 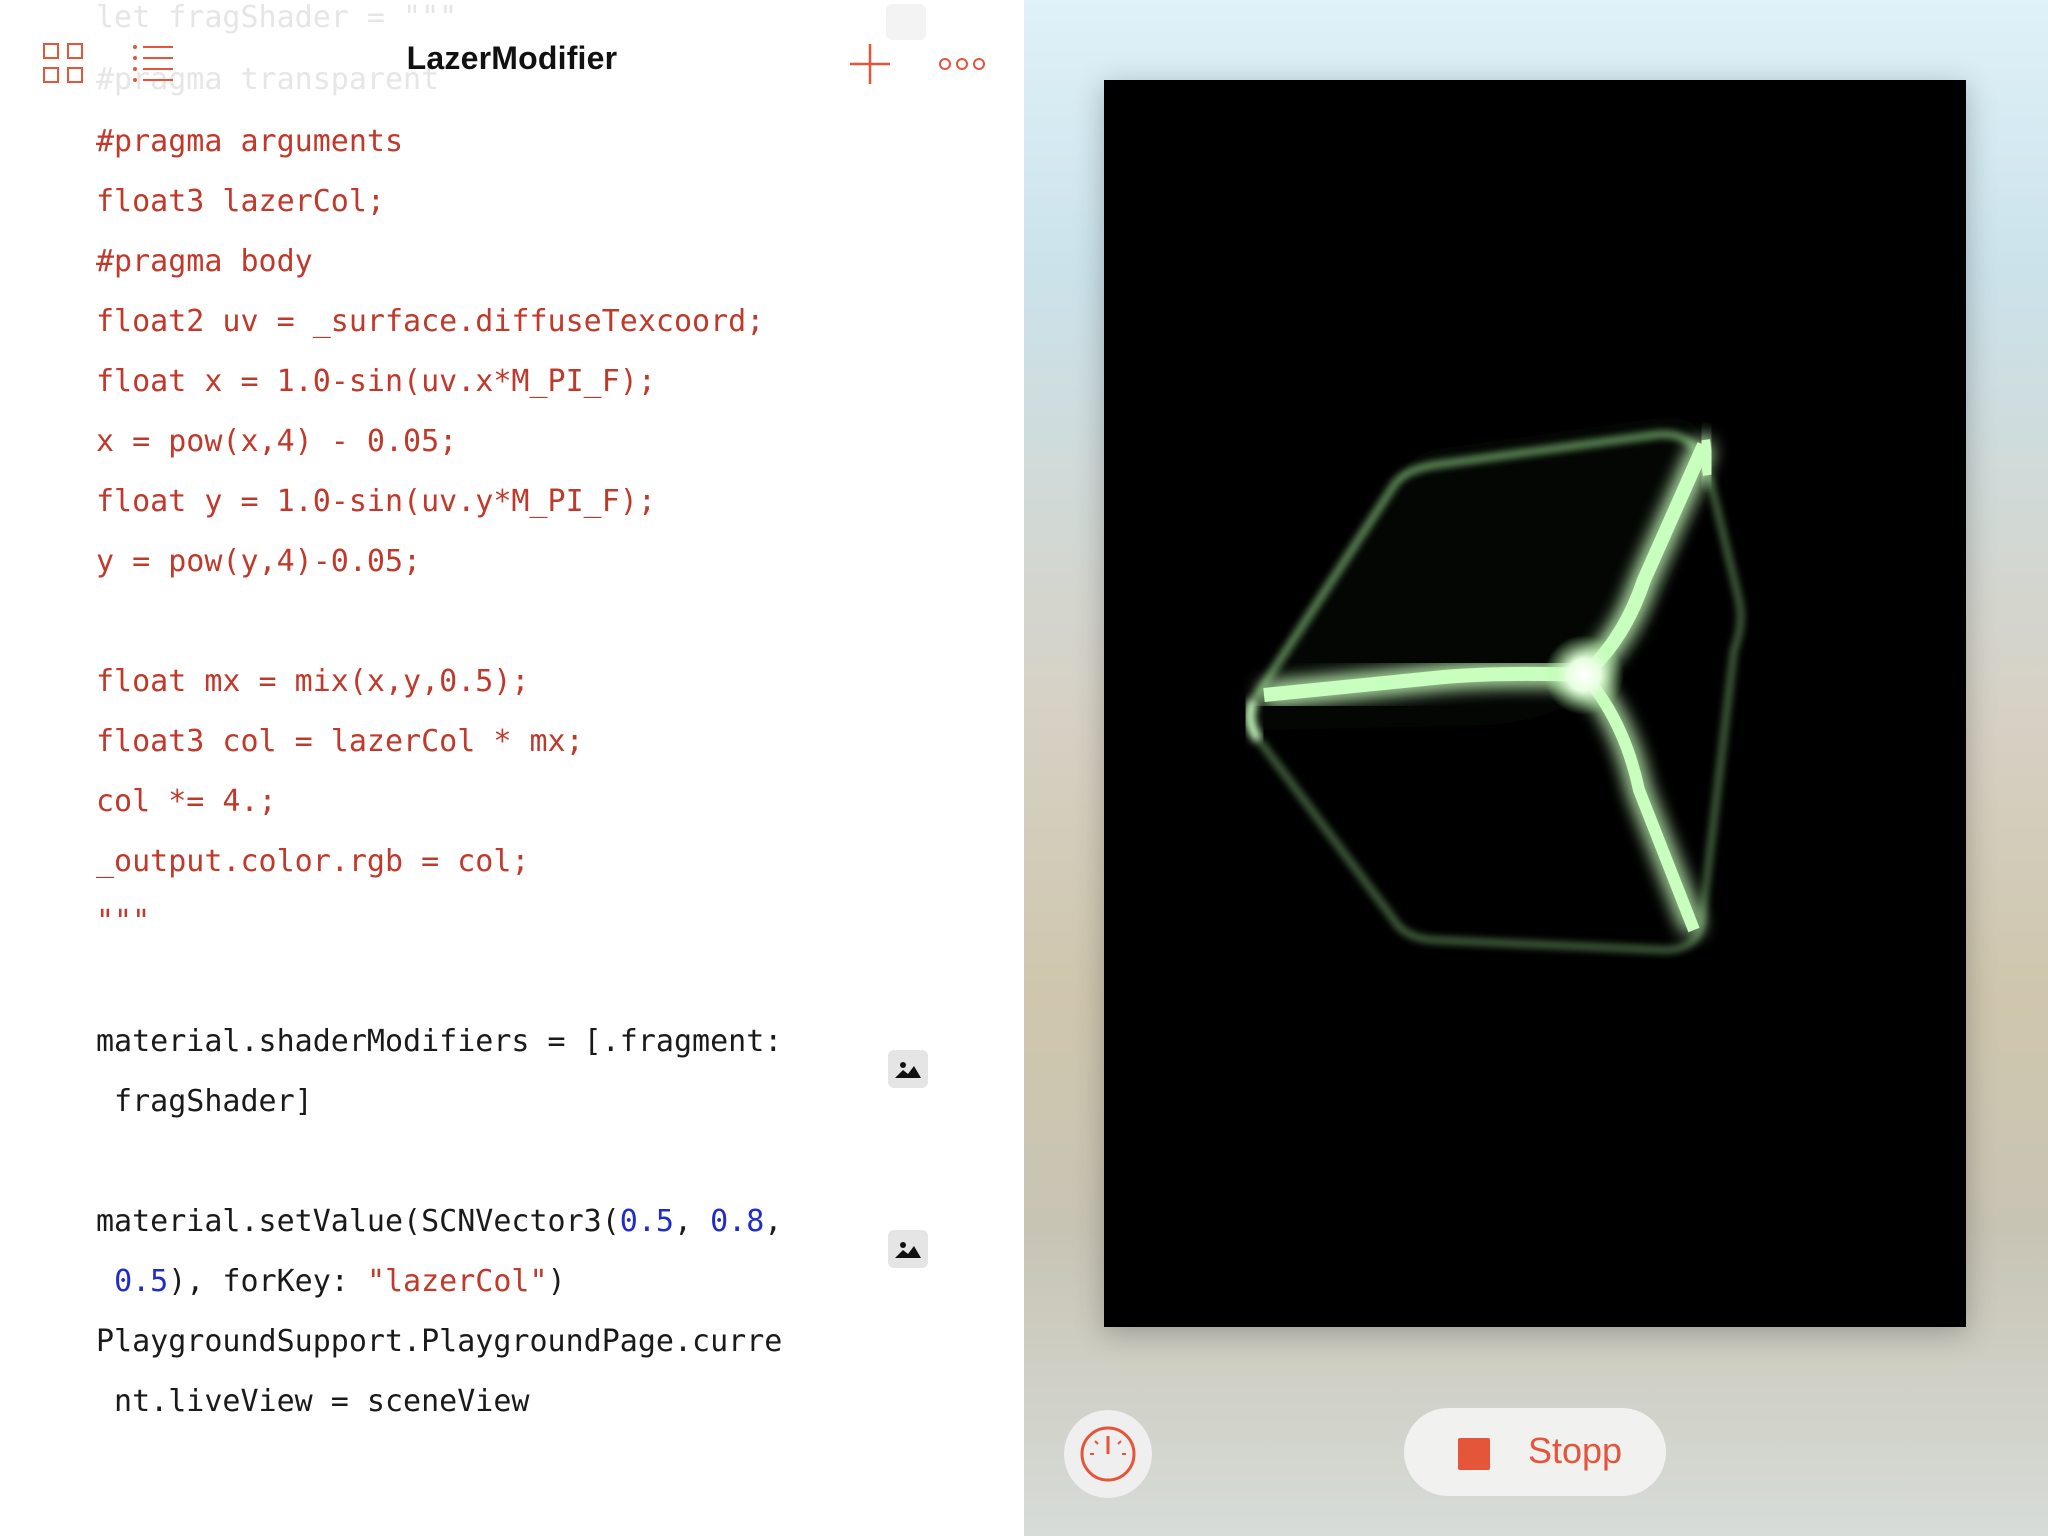 I want to click on code-line: y = pow(y,4)-0.05;, so click(x=259, y=561).